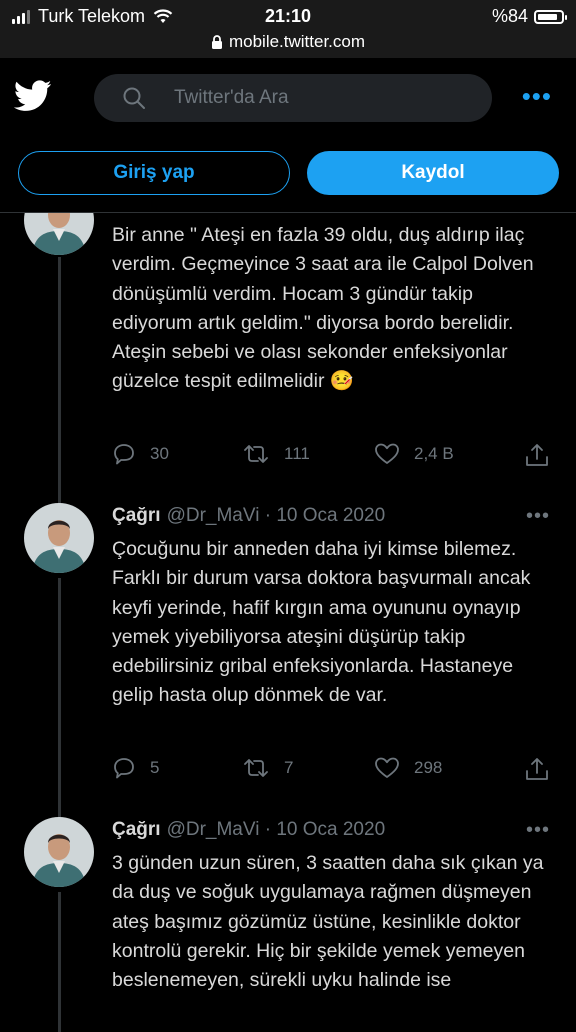  Describe the element at coordinates (276, 454) in the screenshot. I see `retweet-button: 111` at that location.